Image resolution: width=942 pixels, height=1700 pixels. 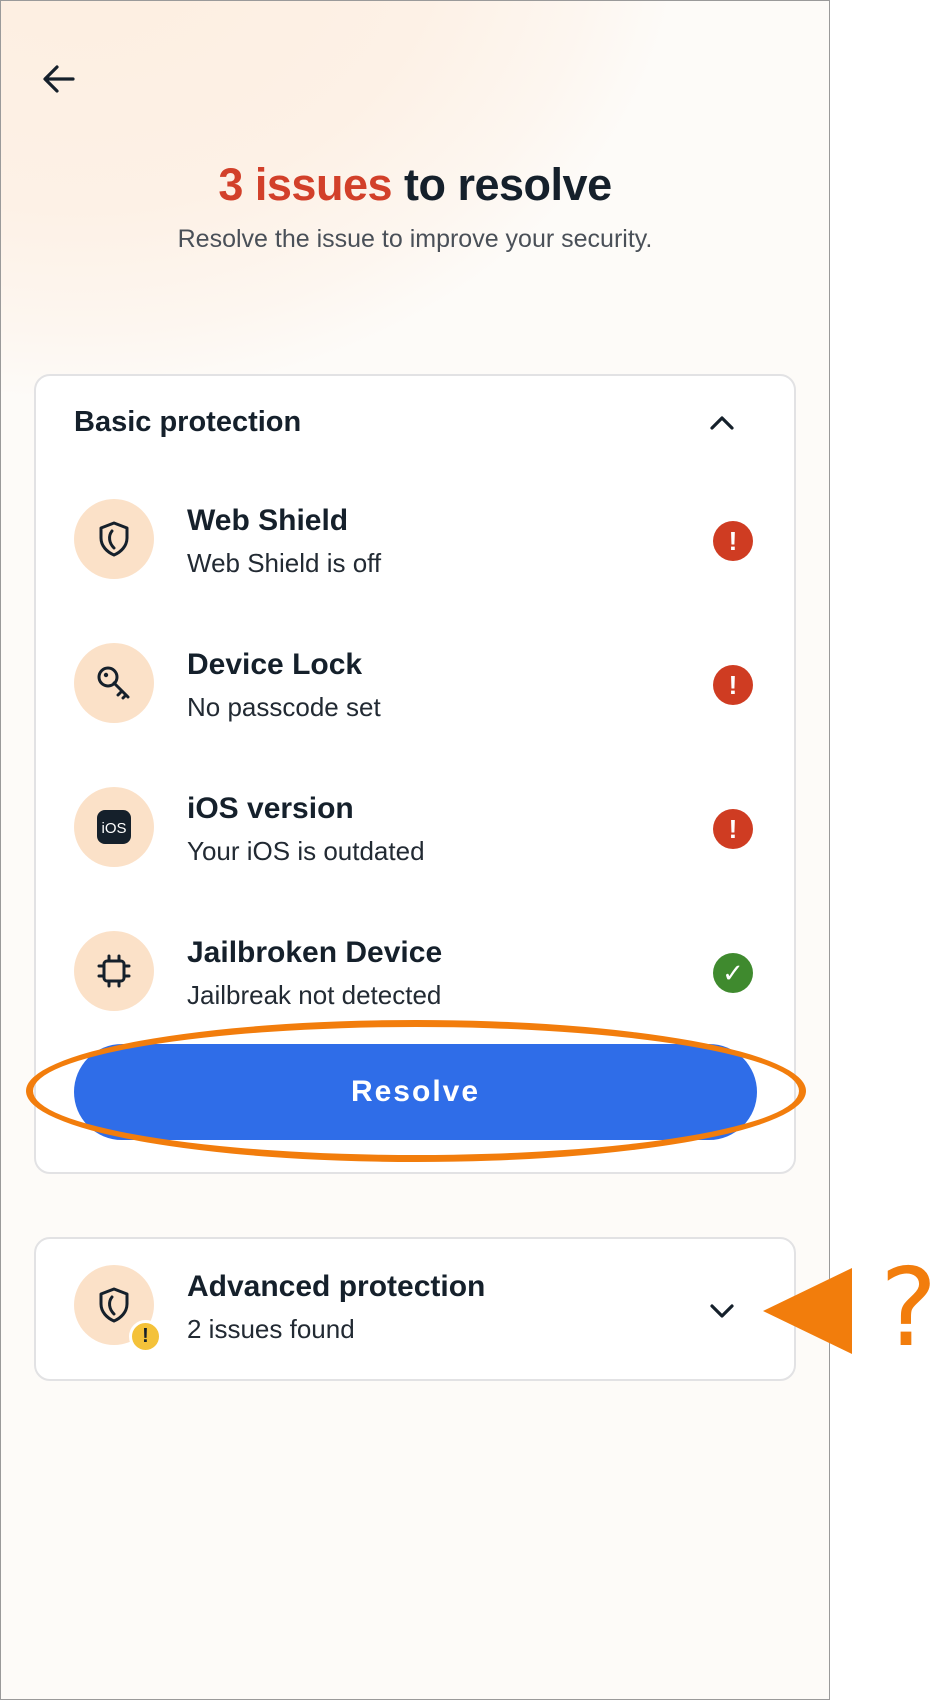 I want to click on ios-version-icon-wrap: iOS, so click(x=114, y=827).